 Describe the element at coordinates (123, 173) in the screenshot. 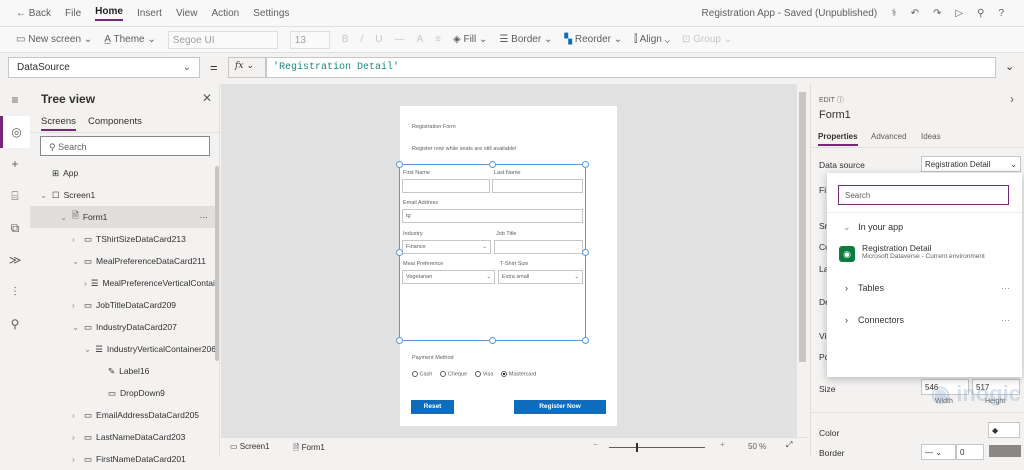

I see `tree-item: ⊞ App` at that location.